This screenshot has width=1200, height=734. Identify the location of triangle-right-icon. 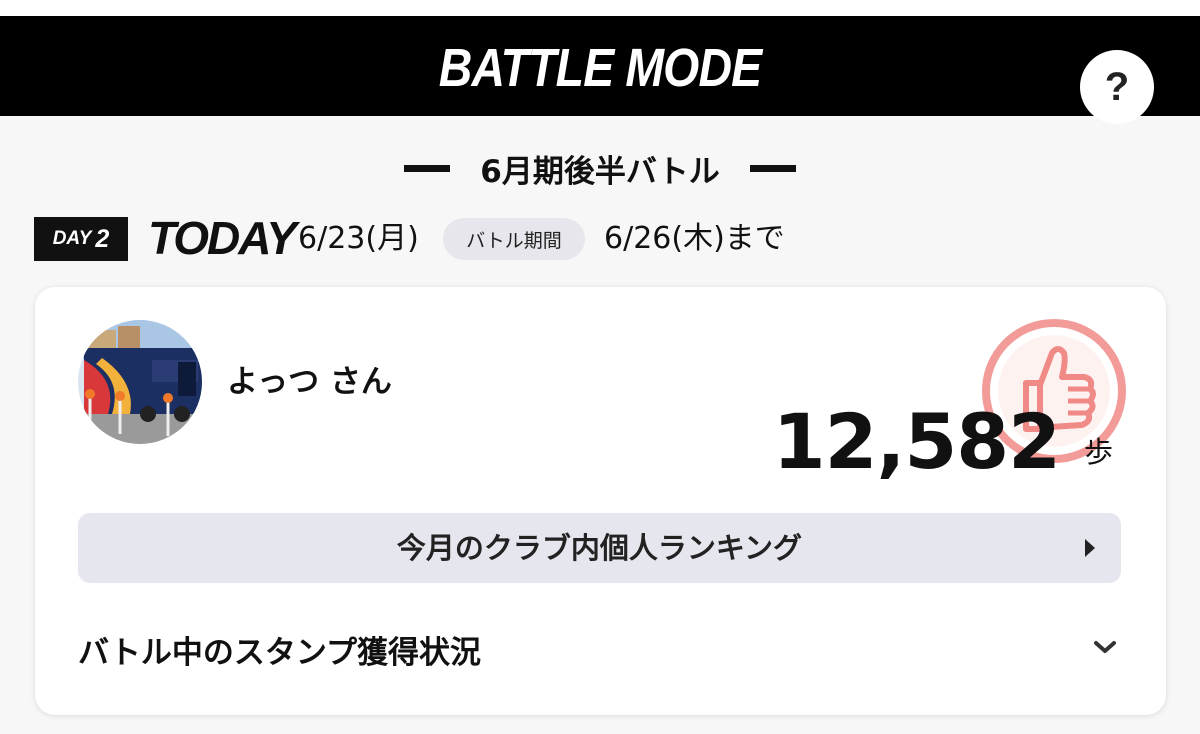
(1090, 548).